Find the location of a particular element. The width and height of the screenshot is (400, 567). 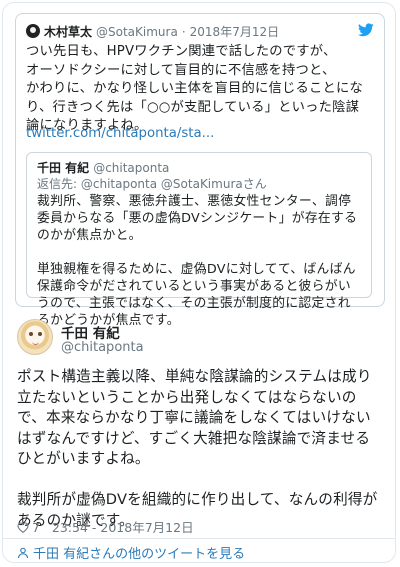

like-count: 7 is located at coordinates (36, 527).